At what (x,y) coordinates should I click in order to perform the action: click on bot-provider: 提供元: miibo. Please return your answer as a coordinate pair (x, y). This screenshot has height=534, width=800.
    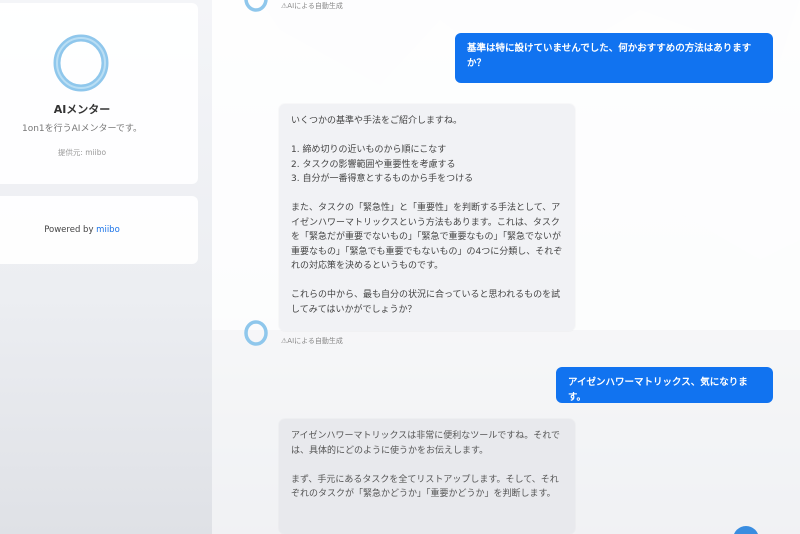
    Looking at the image, I should click on (82, 152).